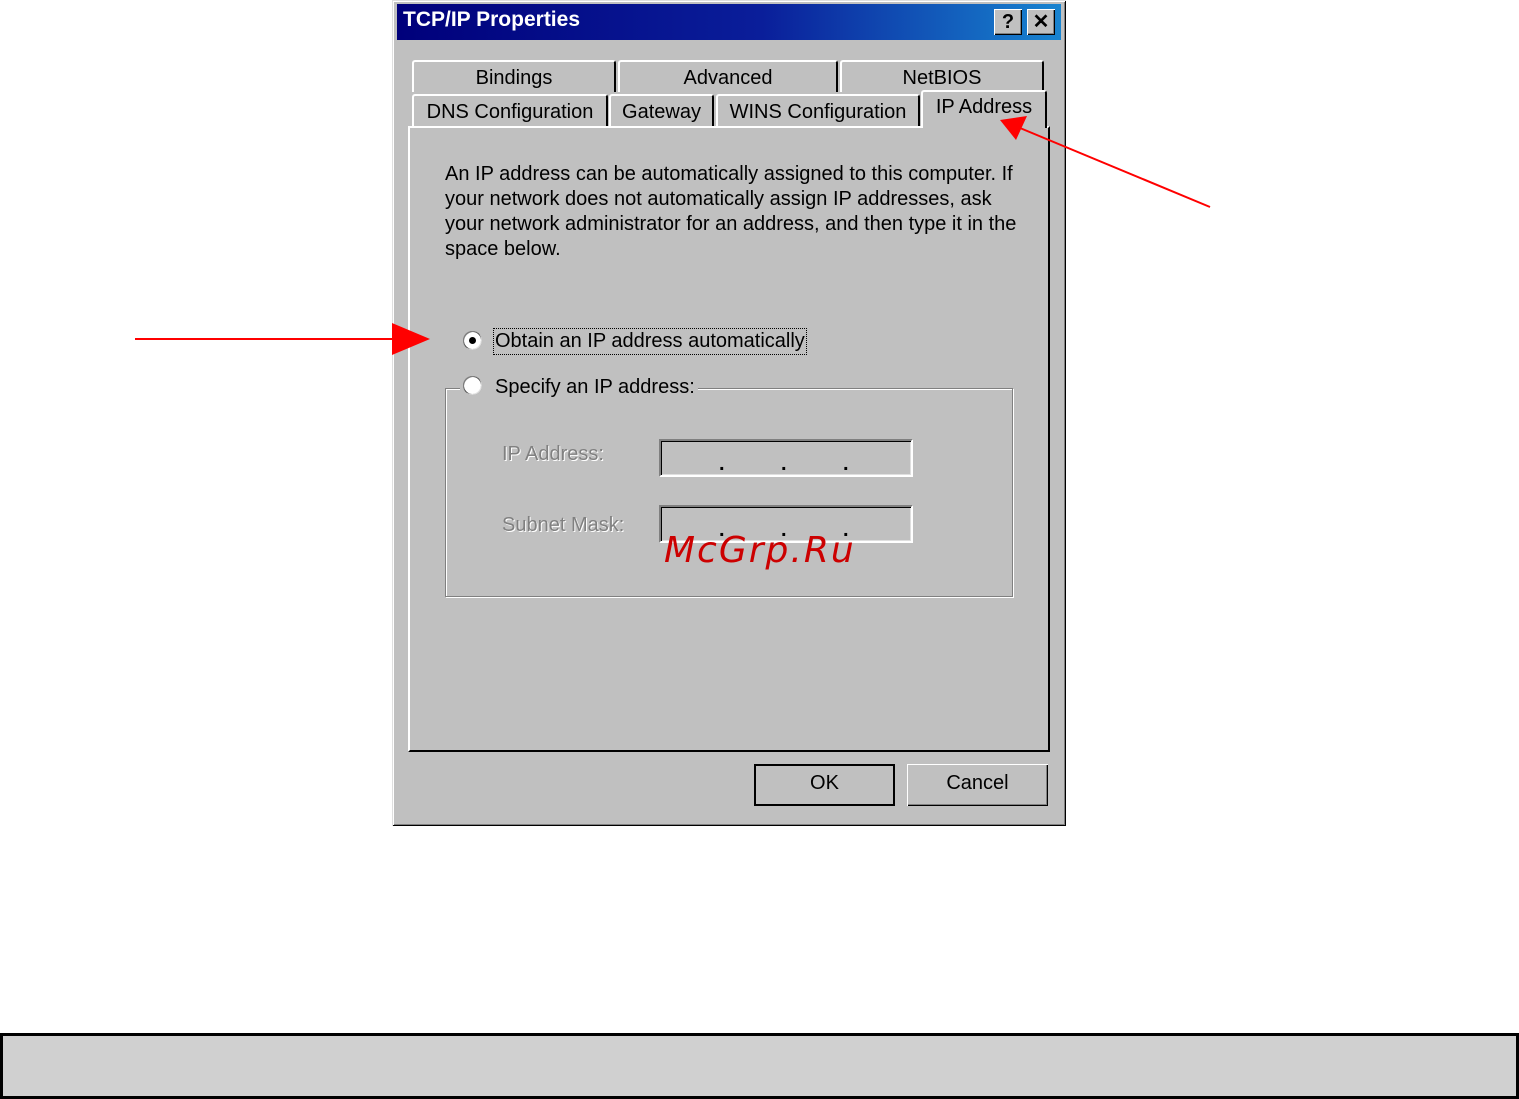 The height and width of the screenshot is (1099, 1519). Describe the element at coordinates (1105, 162) in the screenshot. I see `arrow-to-ip-address-tab` at that location.